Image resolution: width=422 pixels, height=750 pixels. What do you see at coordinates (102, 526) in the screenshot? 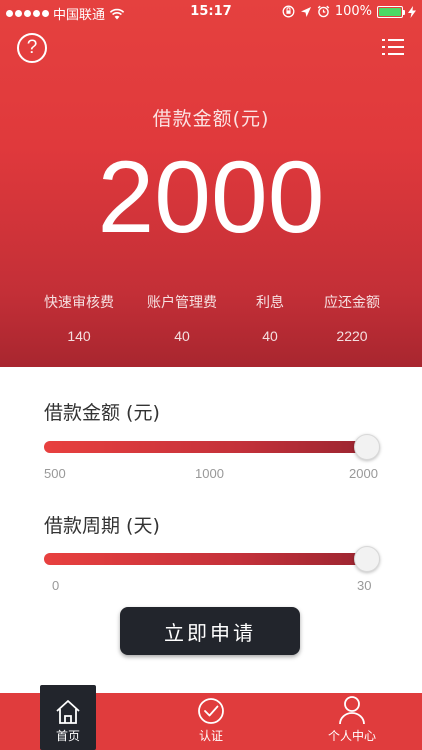
I see `period-slider-label: 借款周期 (天)` at bounding box center [102, 526].